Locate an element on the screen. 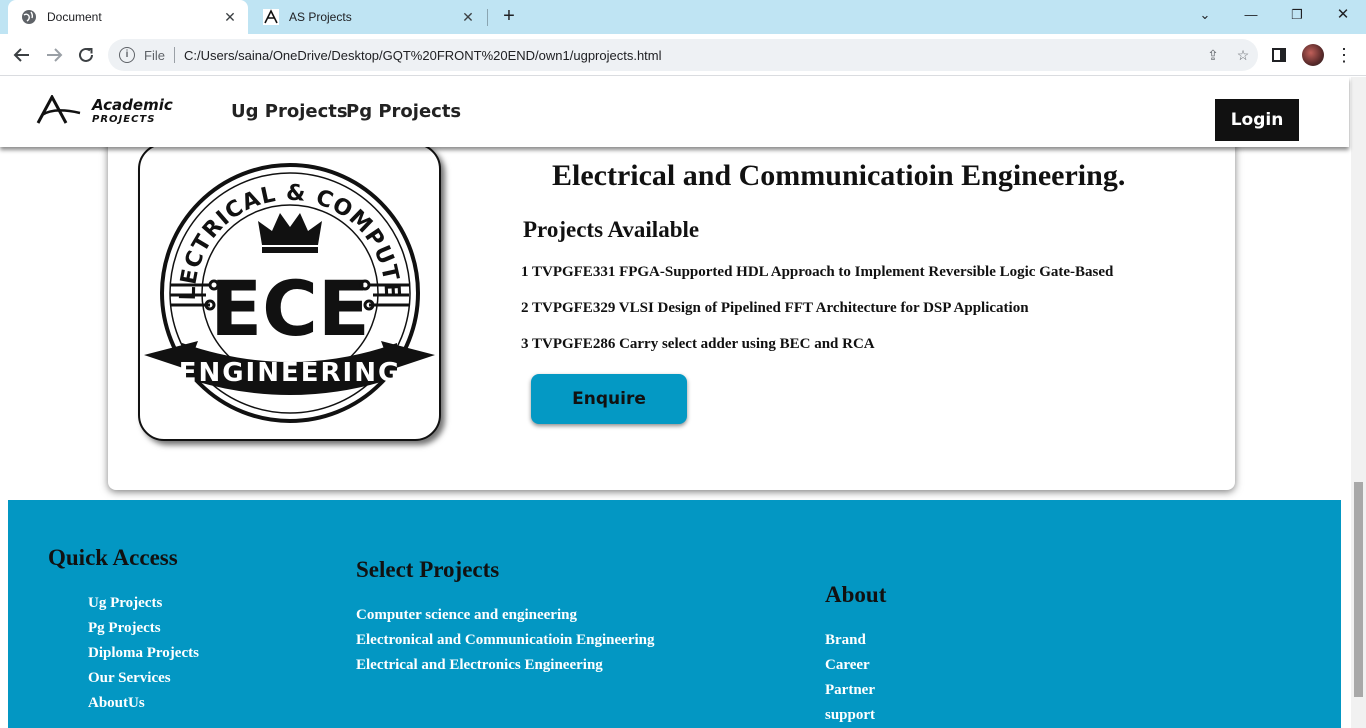 The image size is (1366, 728). footer-about-heading: About is located at coordinates (856, 594).